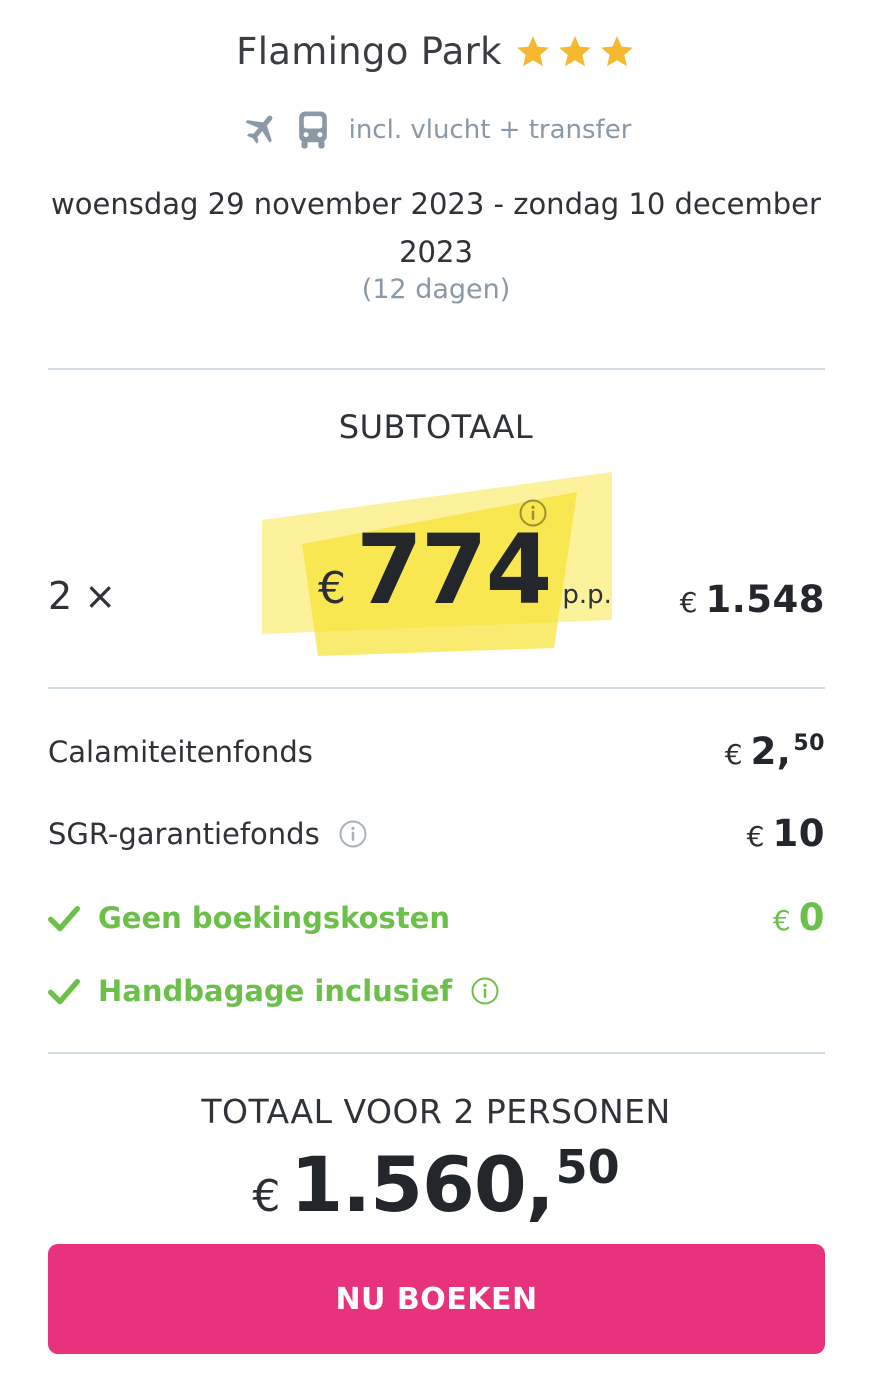 The height and width of the screenshot is (1376, 872). I want to click on fee-amount: € 2,50, so click(775, 751).